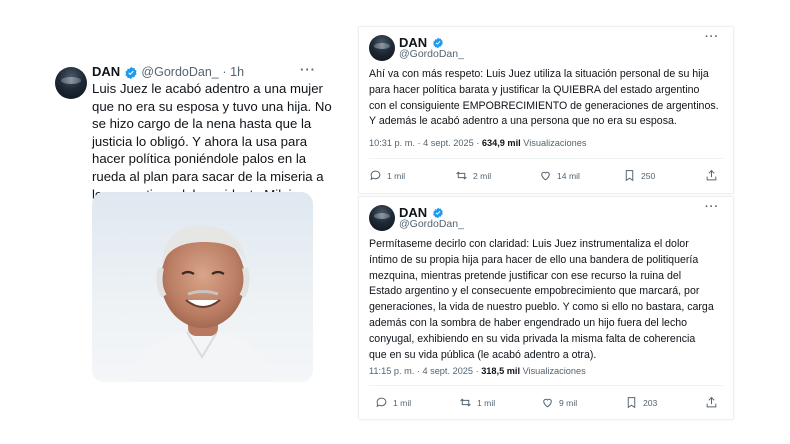  Describe the element at coordinates (200, 141) in the screenshot. I see `tweet-text-line: justicia lo obligó. Y ahora la usa para` at that location.